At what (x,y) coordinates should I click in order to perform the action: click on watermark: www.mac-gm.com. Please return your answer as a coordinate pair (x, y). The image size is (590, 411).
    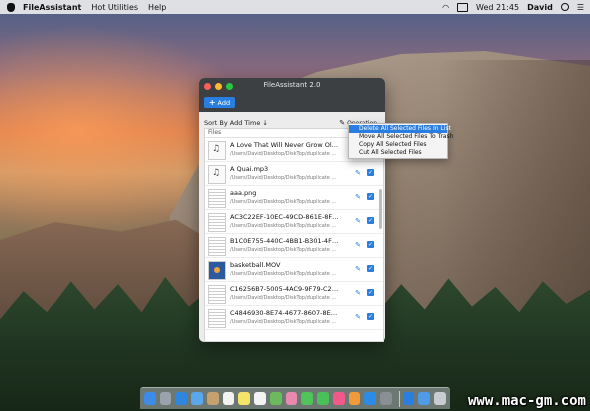
    Looking at the image, I should click on (526, 401).